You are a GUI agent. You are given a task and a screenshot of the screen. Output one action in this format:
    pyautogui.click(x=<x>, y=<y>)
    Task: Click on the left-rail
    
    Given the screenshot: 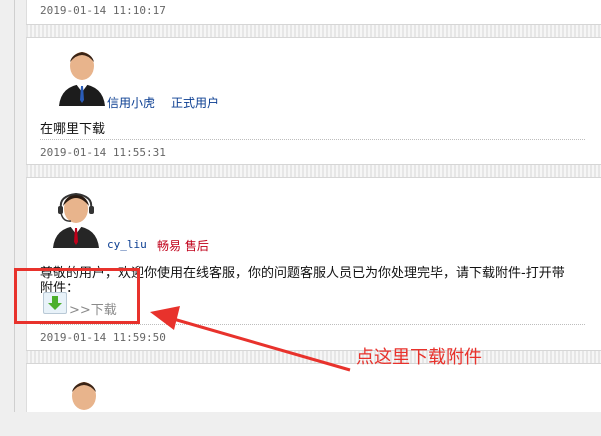 What is the action you would take?
    pyautogui.click(x=11, y=206)
    